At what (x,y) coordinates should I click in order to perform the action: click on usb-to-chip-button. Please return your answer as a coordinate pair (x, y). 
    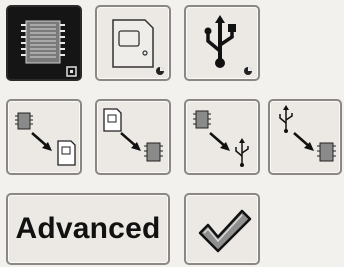
    Looking at the image, I should click on (305, 137).